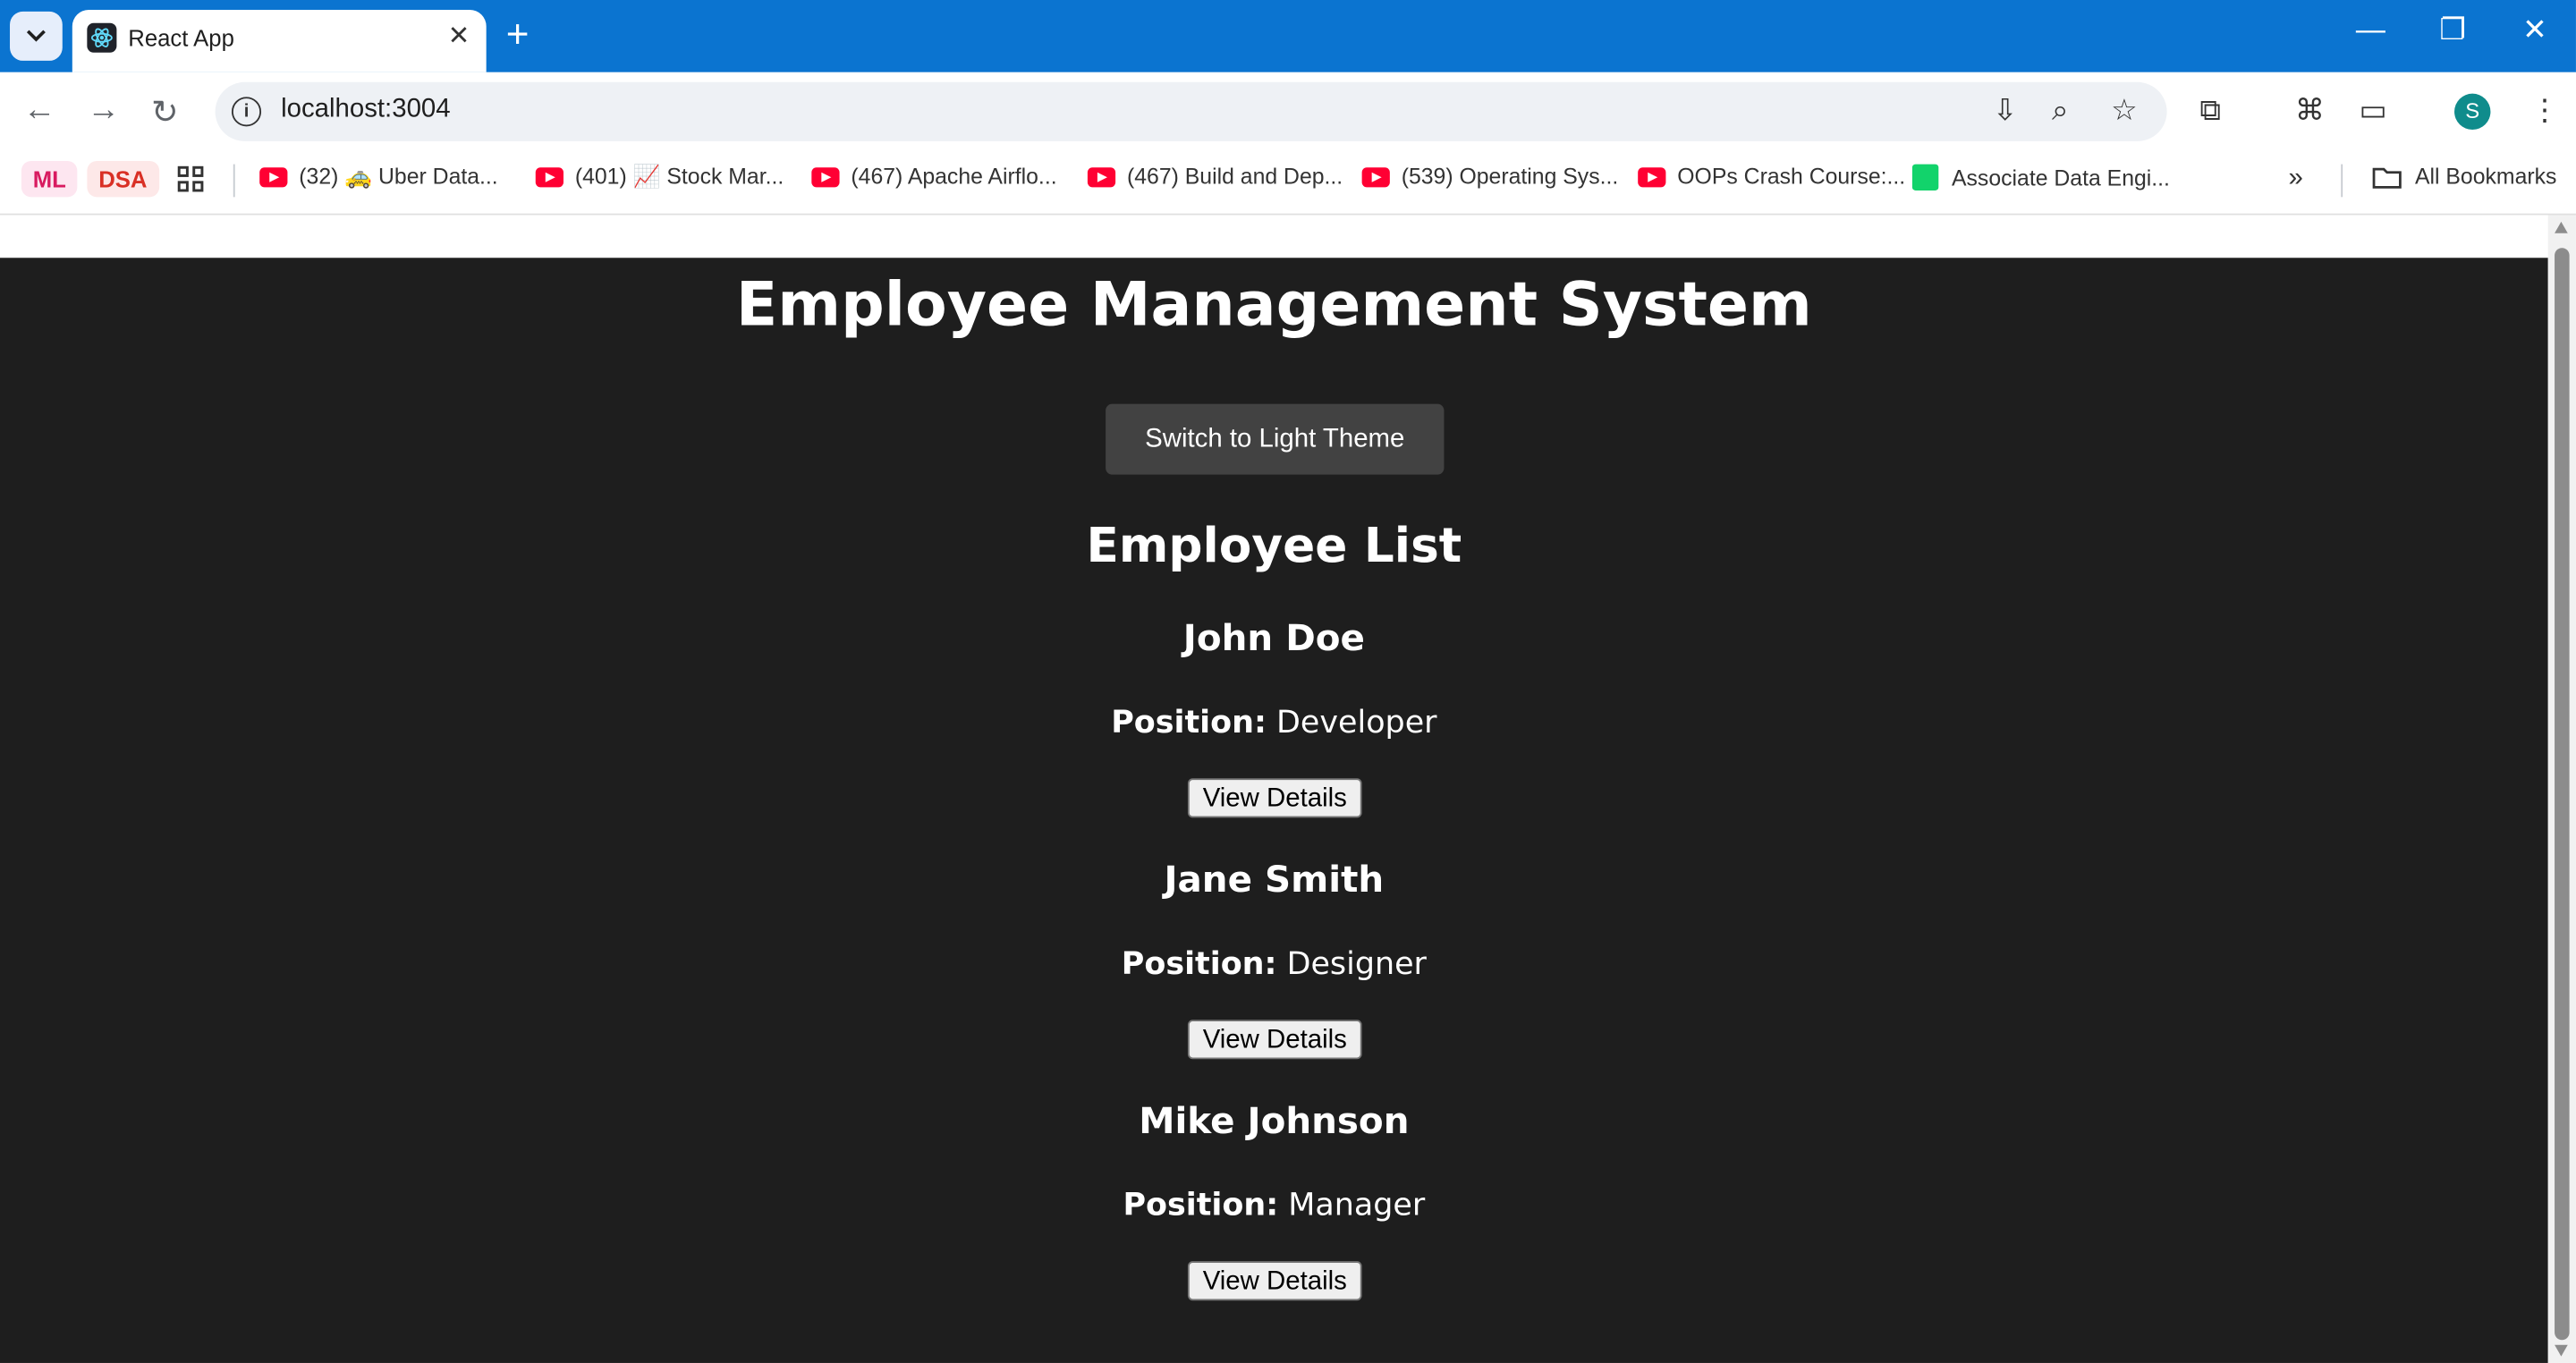  I want to click on reload-icon: ↻, so click(165, 113).